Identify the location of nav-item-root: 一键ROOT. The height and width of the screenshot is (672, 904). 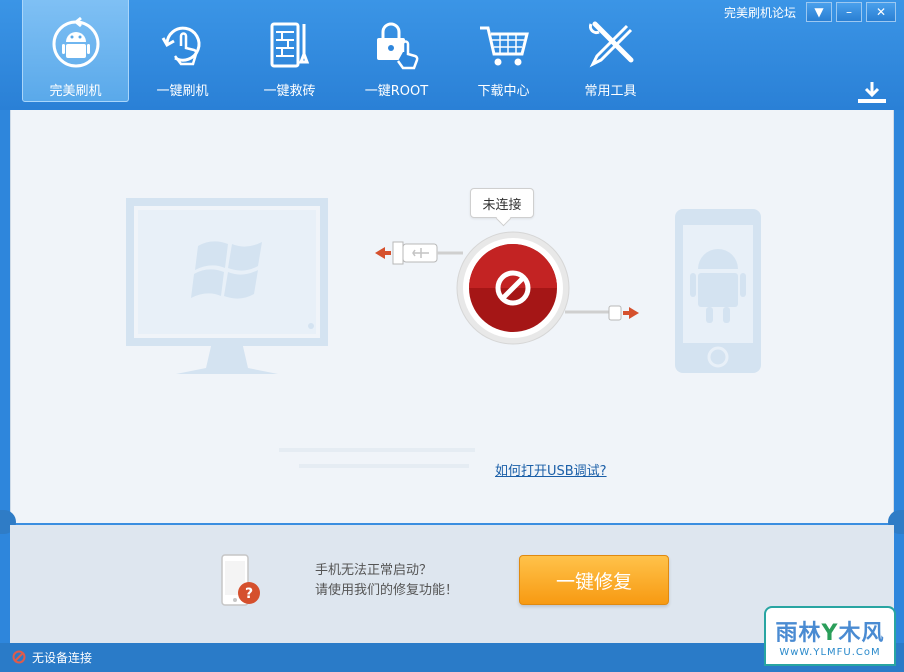
(396, 51).